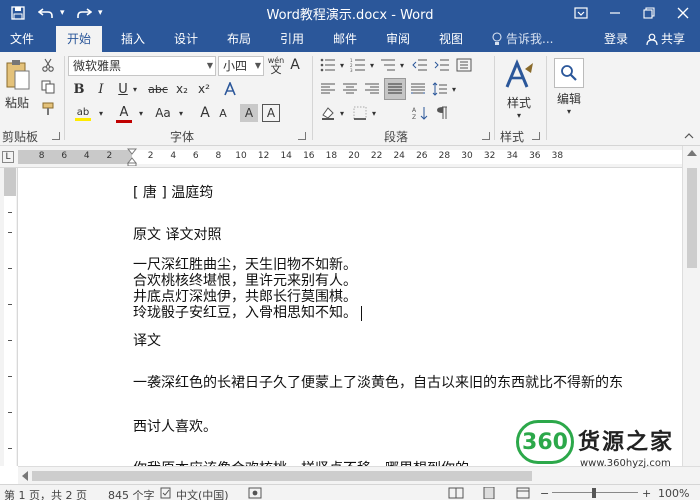 The height and width of the screenshot is (500, 700). Describe the element at coordinates (83, 114) in the screenshot. I see `highlight-button: ab` at that location.